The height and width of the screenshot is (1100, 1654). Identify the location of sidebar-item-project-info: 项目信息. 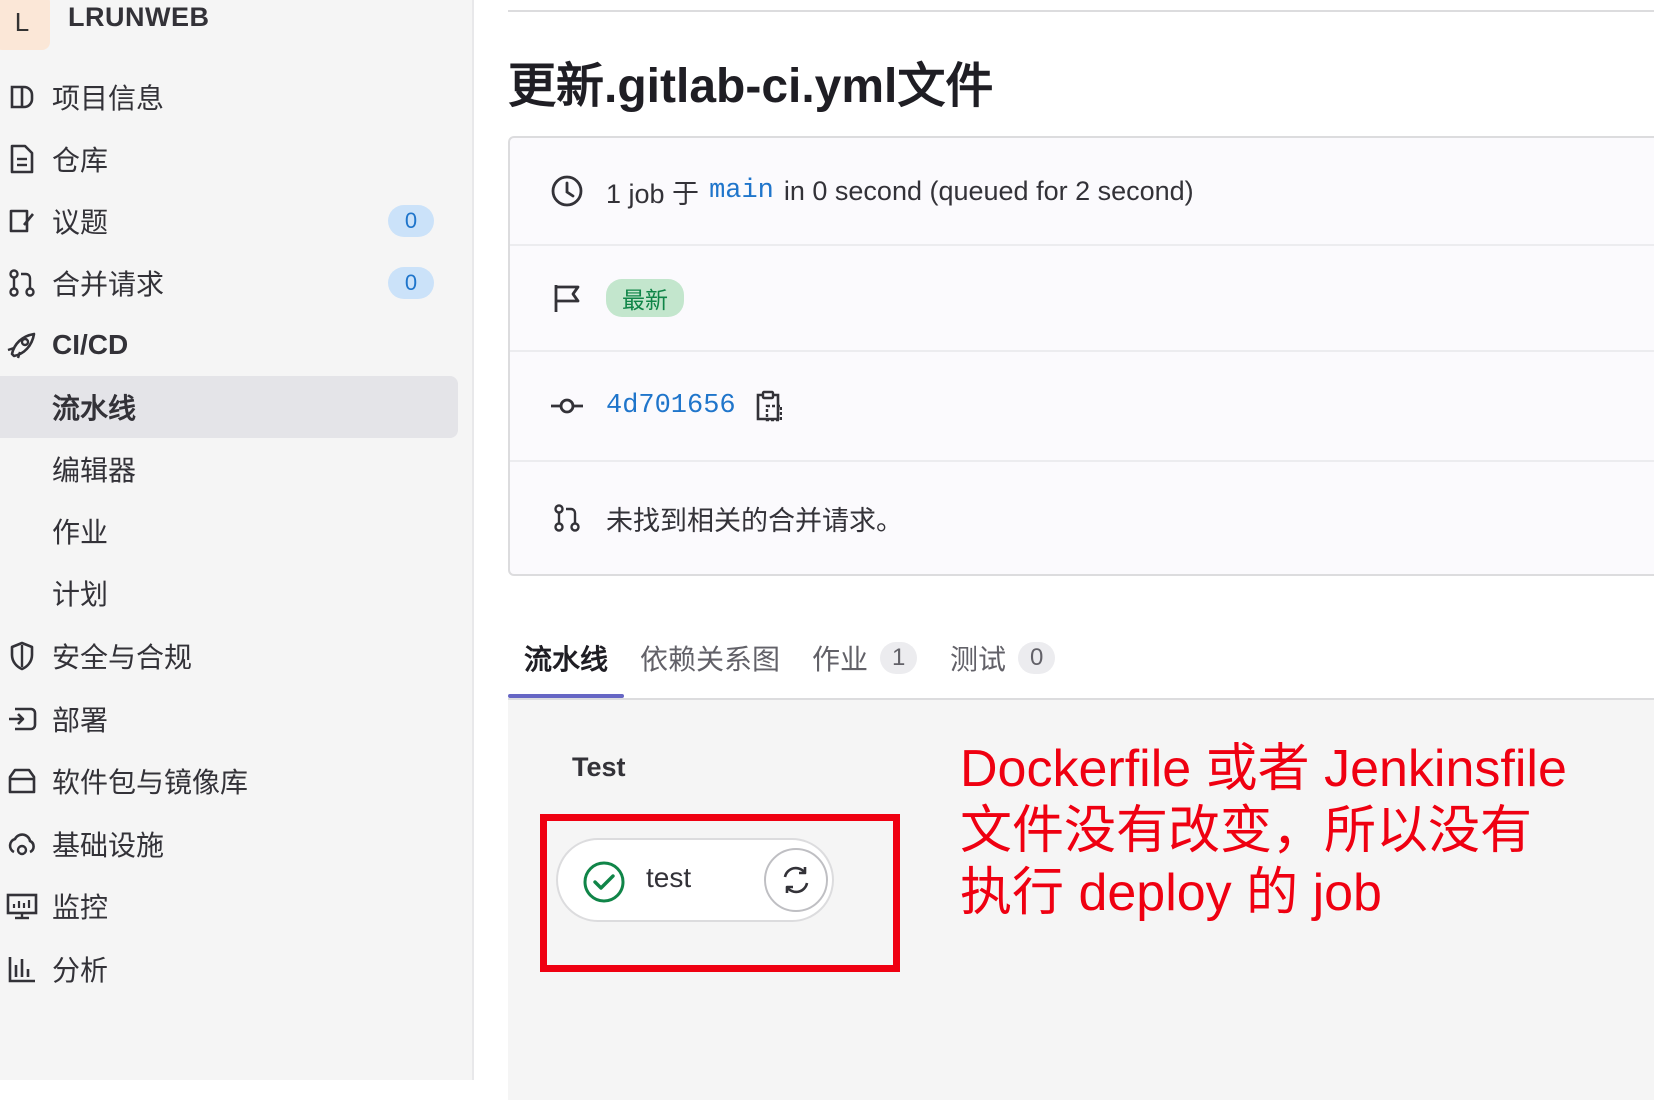
(229, 97).